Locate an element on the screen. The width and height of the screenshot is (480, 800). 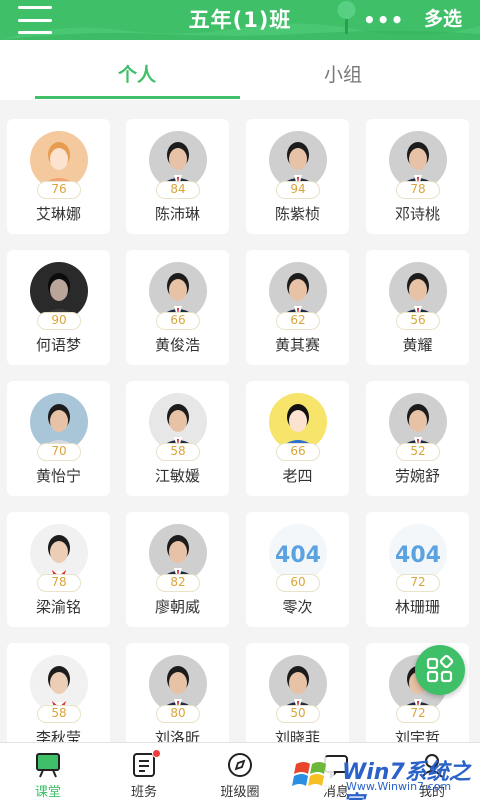
score-badge: 82 is located at coordinates (178, 583).